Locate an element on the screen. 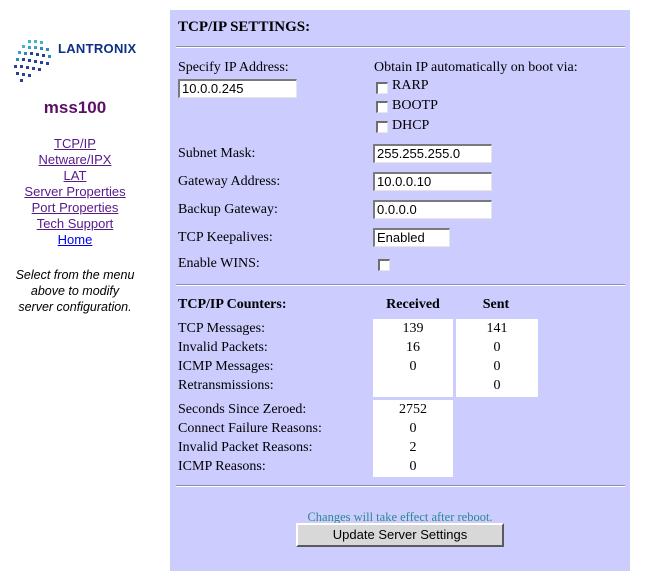  counter-sent-value: 141 is located at coordinates (497, 328).